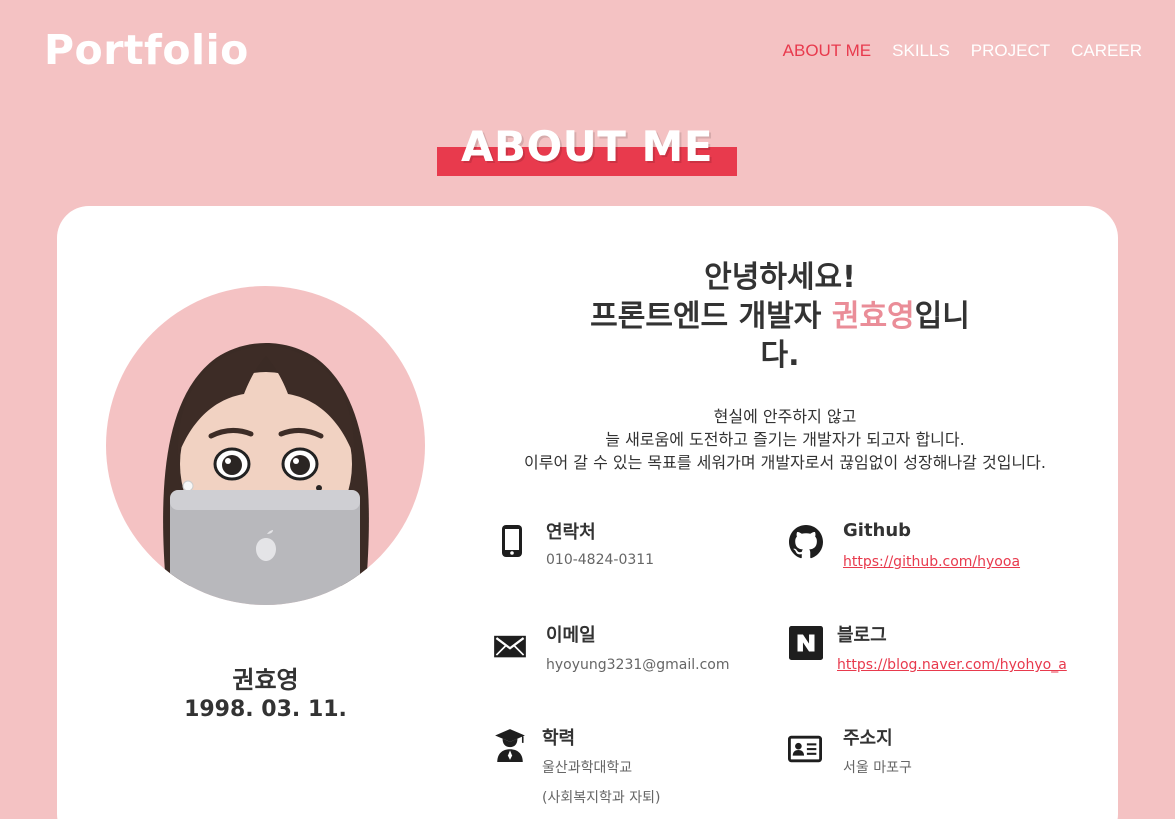  What do you see at coordinates (587, 768) in the screenshot?
I see `info-value: 울산과학대학교` at bounding box center [587, 768].